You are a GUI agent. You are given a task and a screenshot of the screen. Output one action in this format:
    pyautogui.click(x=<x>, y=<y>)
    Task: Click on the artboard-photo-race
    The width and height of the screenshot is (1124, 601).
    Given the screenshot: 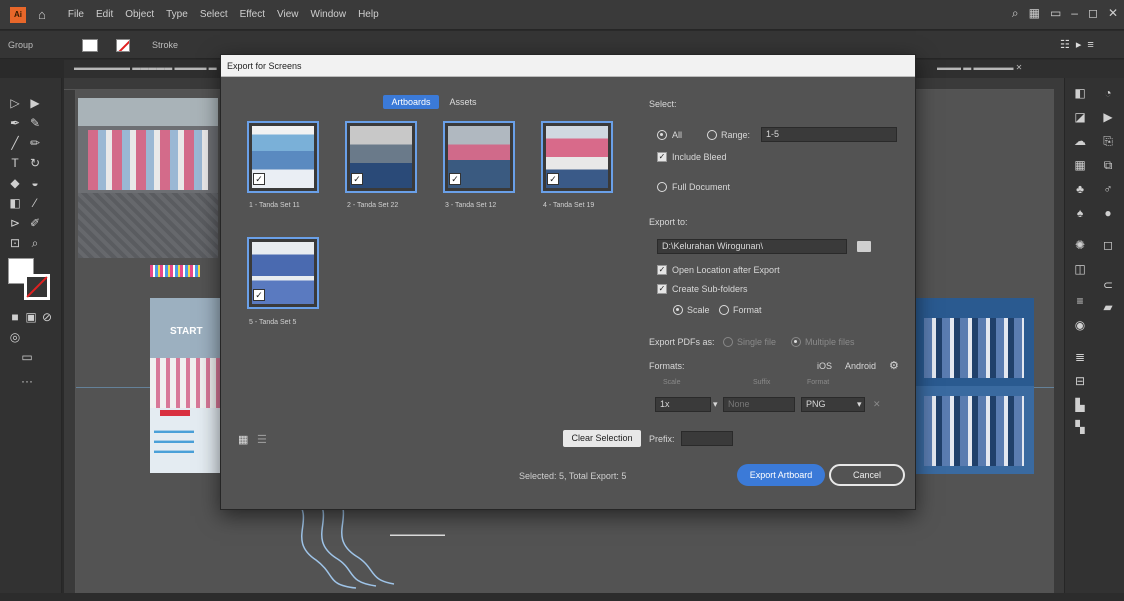 What is the action you would take?
    pyautogui.click(x=148, y=178)
    